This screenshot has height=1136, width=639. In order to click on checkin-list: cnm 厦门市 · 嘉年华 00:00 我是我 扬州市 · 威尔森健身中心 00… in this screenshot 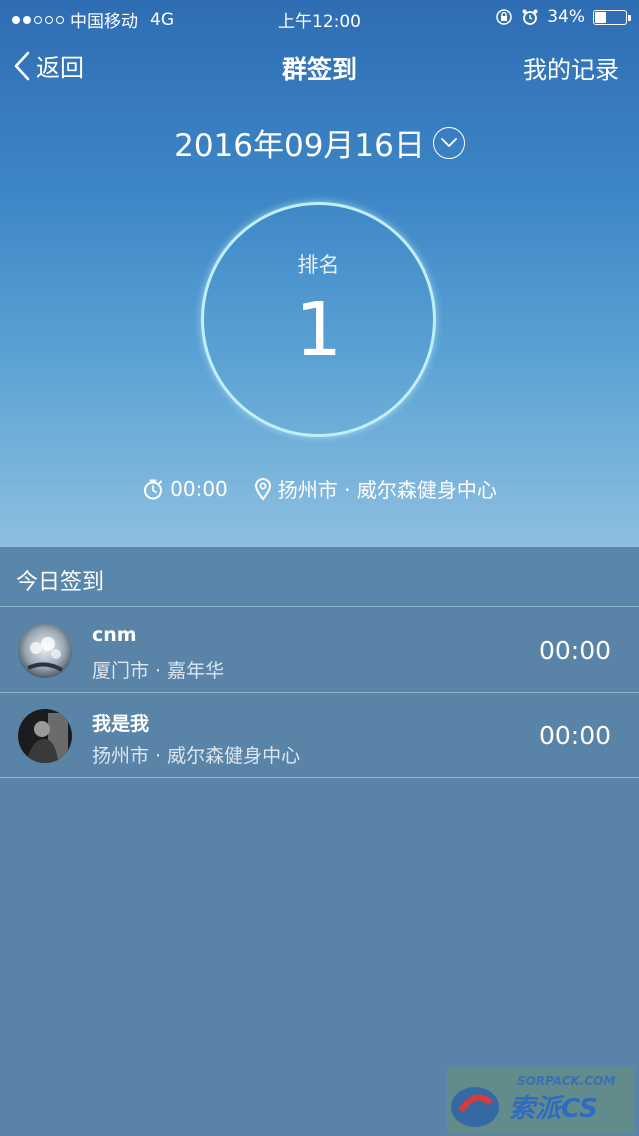, I will do `click(319, 693)`.